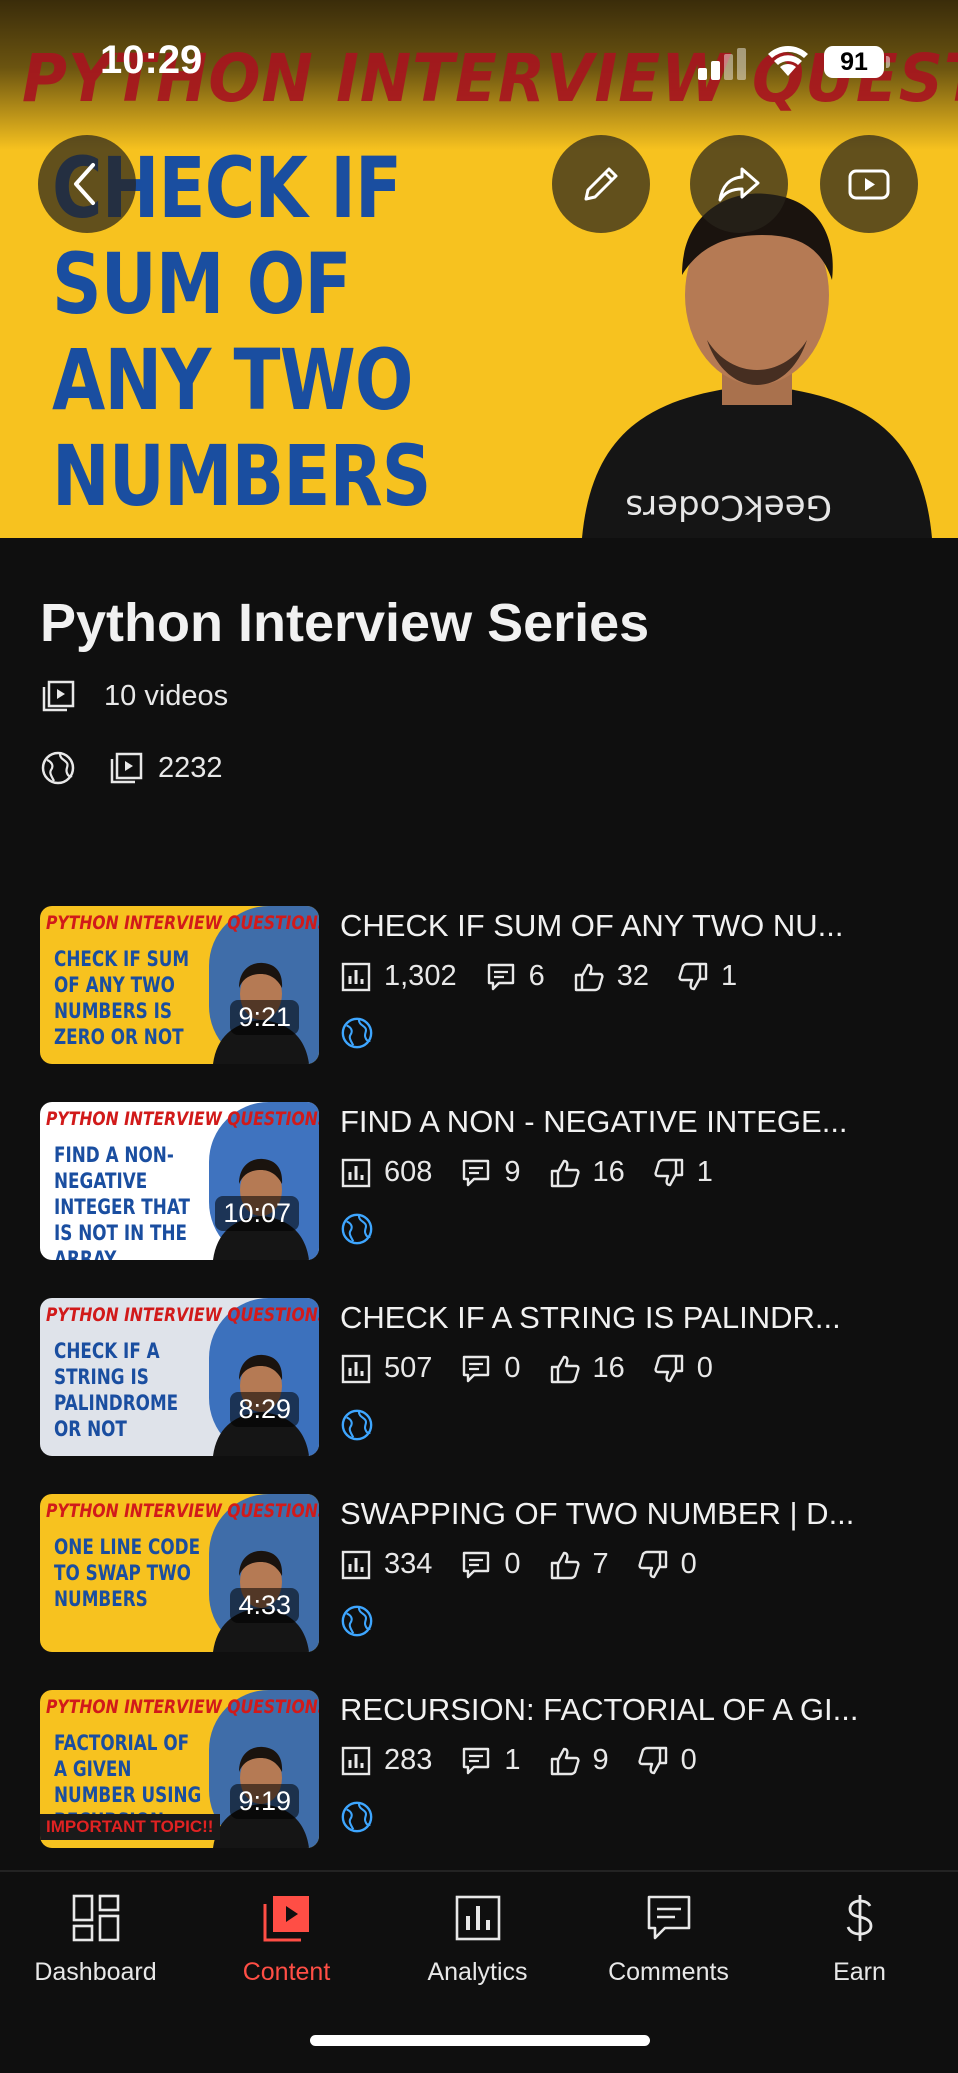 Image resolution: width=958 pixels, height=2073 pixels. Describe the element at coordinates (532, 1760) in the screenshot. I see `video-stats: 283 1 9 0` at that location.